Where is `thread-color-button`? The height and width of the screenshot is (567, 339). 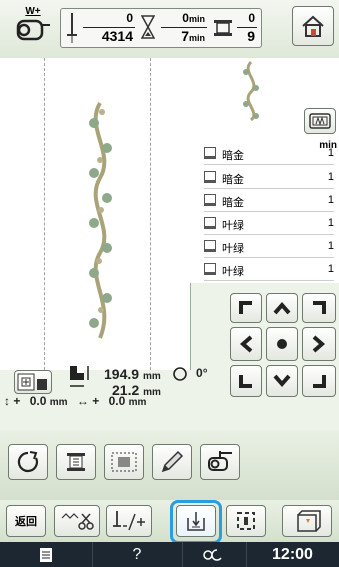
thread-color-button is located at coordinates (76, 462).